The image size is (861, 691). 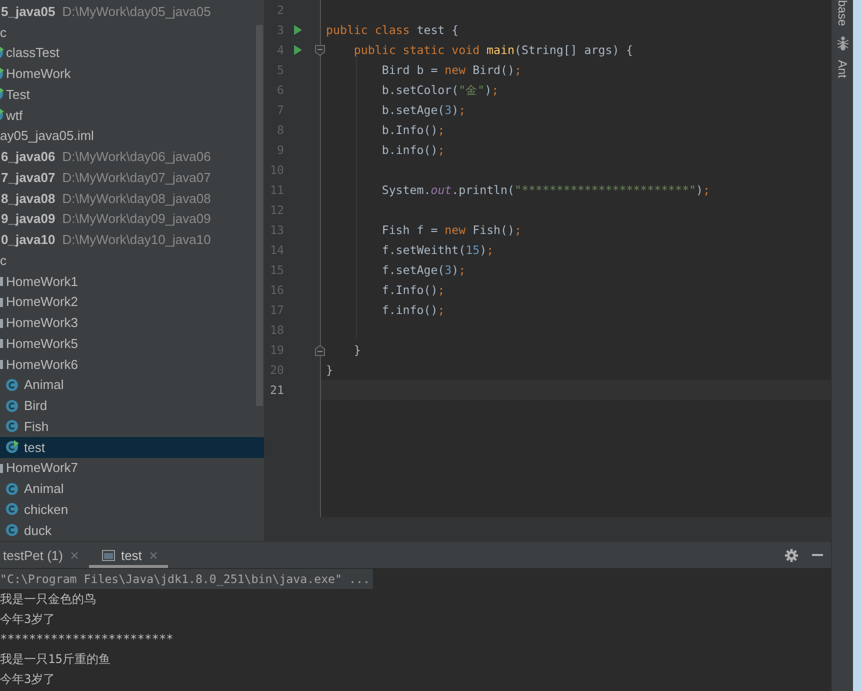 I want to click on tree-item: ay05_java05.iml, so click(x=48, y=136).